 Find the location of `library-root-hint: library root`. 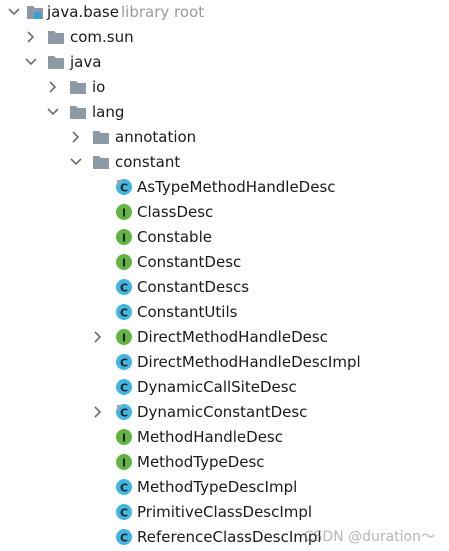

library-root-hint: library root is located at coordinates (163, 12).